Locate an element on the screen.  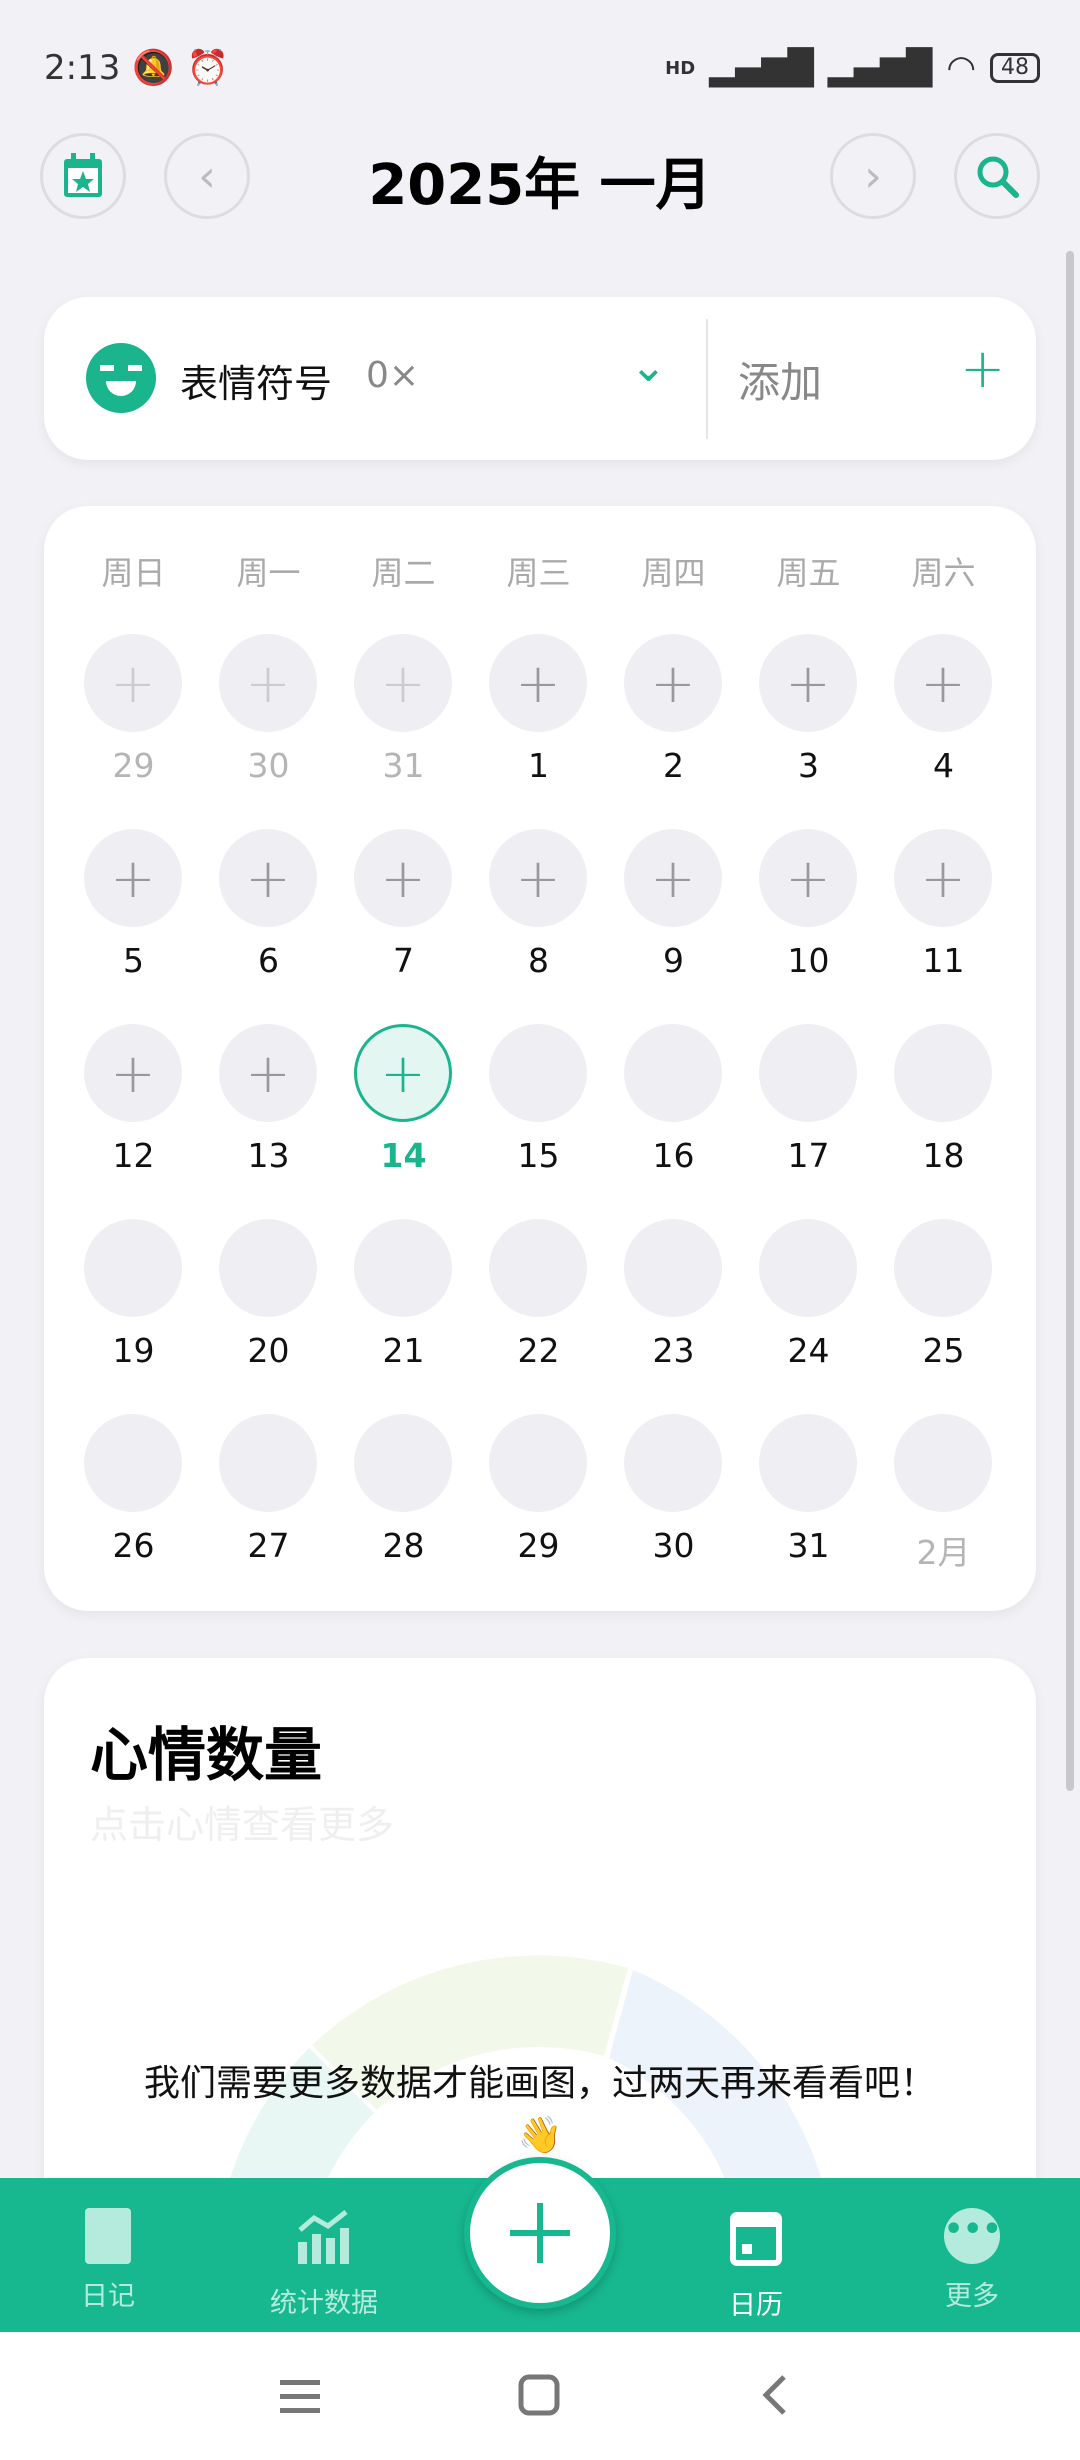
calendar-day: 17 is located at coordinates (808, 1121).